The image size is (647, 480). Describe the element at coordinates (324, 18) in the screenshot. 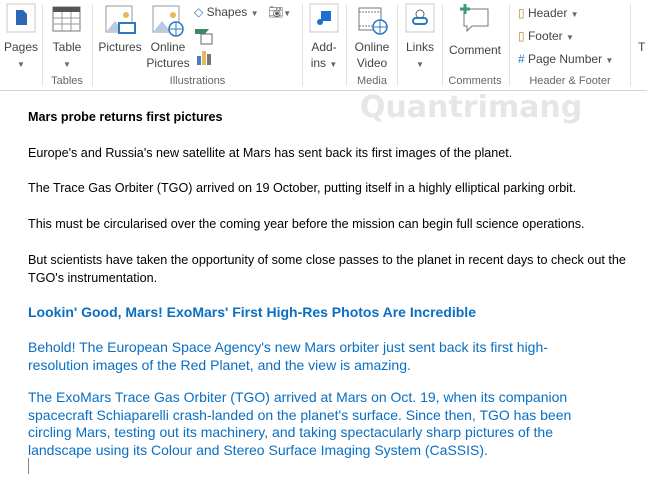

I see `addins-icon` at that location.